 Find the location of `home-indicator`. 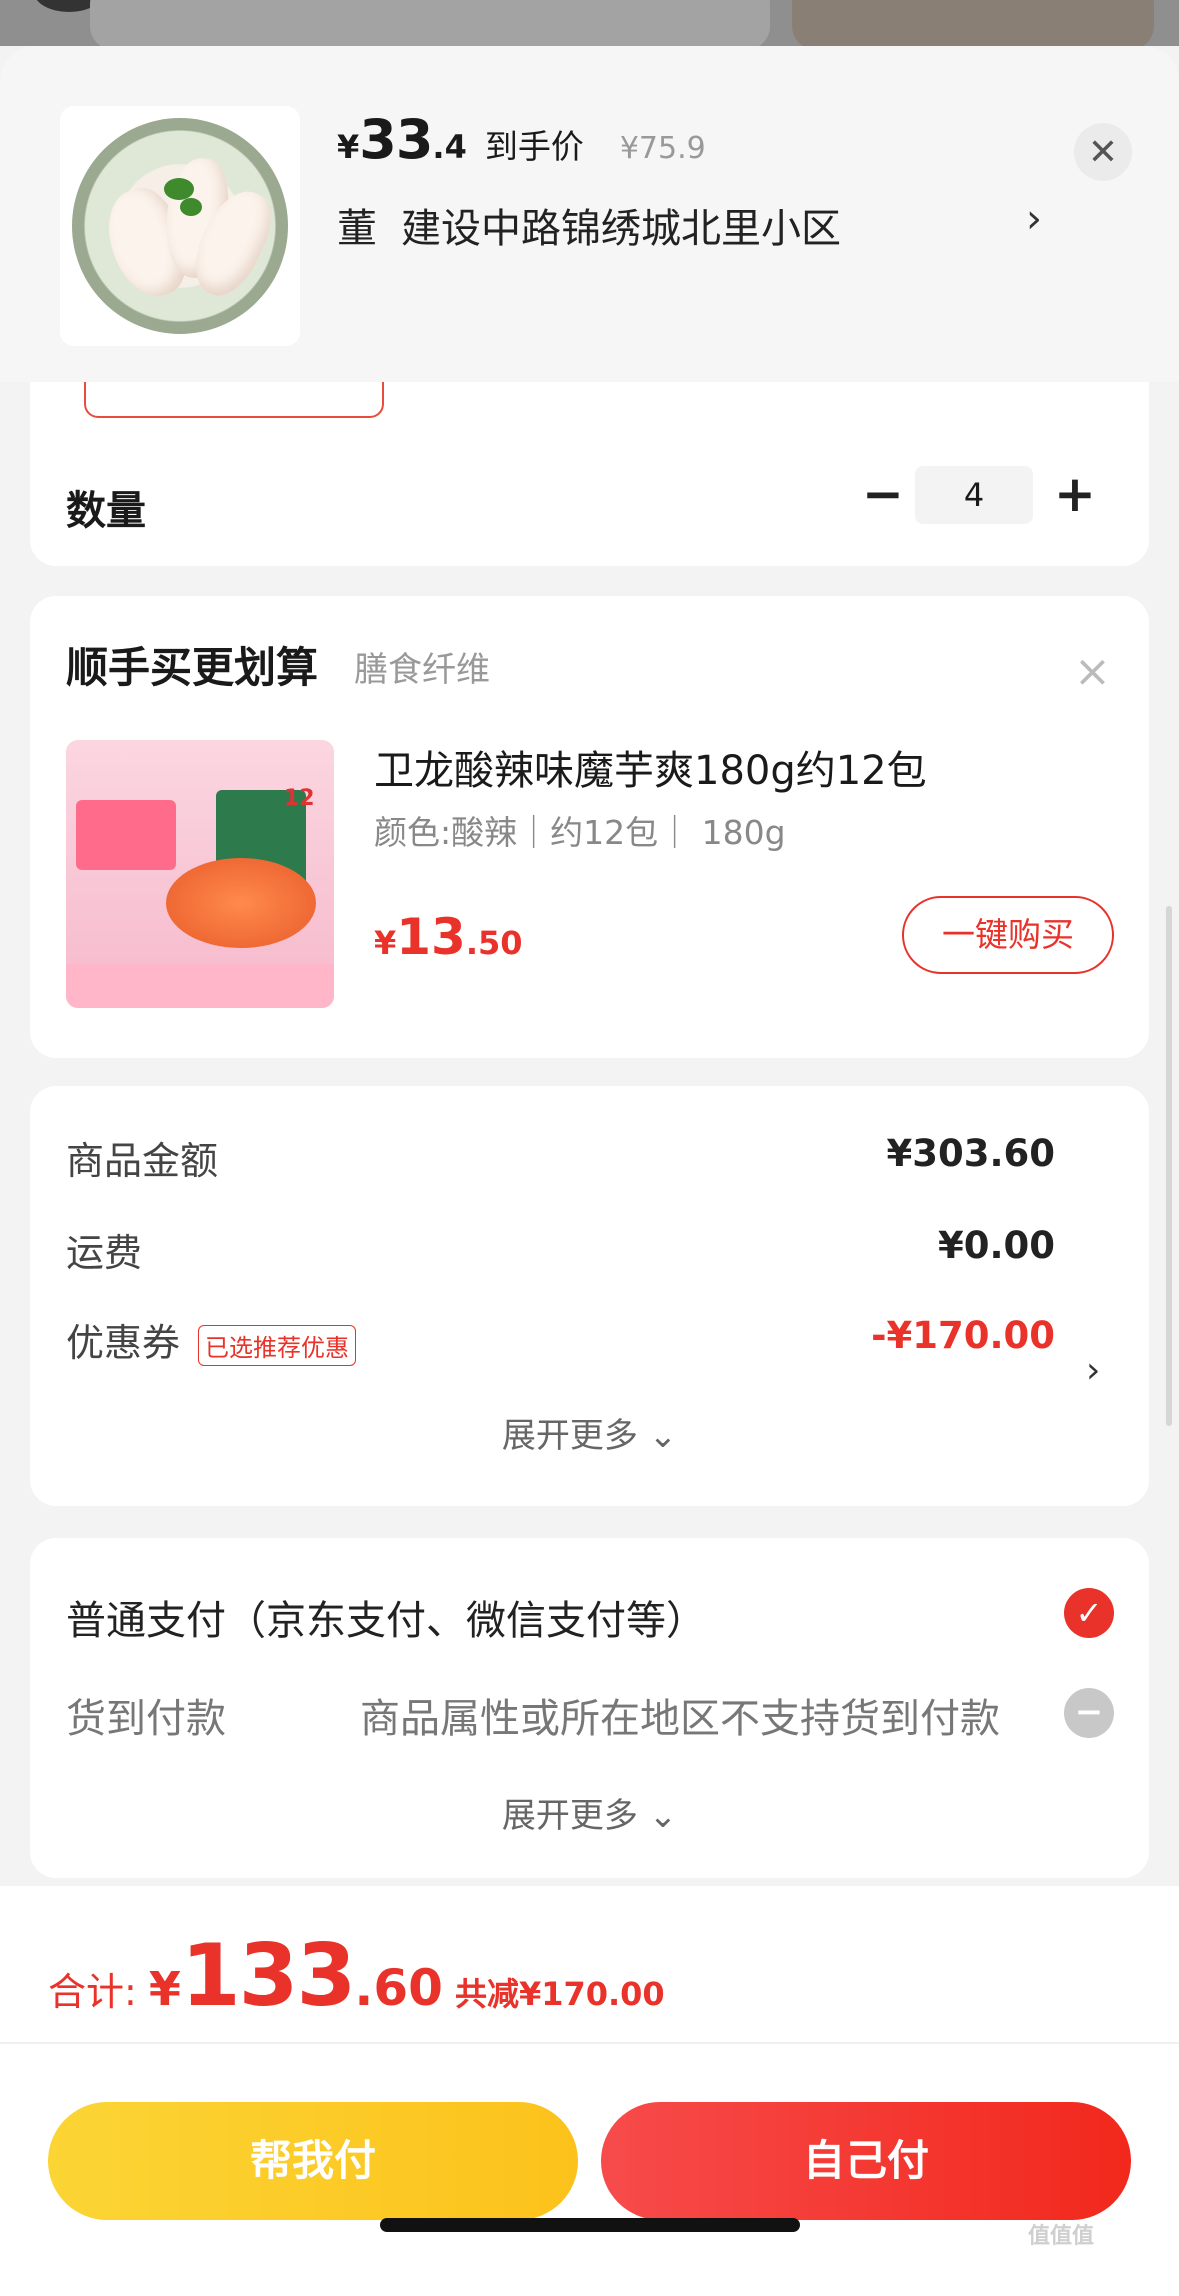

home-indicator is located at coordinates (590, 2225).